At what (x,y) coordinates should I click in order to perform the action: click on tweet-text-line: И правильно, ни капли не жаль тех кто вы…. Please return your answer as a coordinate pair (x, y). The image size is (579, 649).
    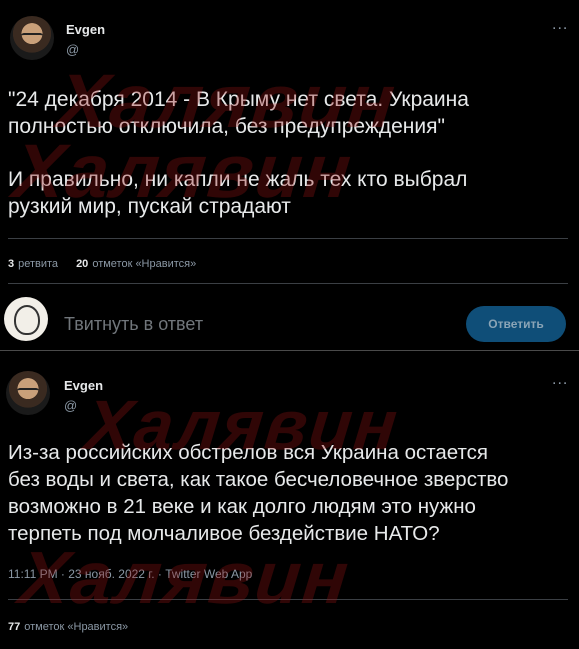
    Looking at the image, I should click on (238, 179).